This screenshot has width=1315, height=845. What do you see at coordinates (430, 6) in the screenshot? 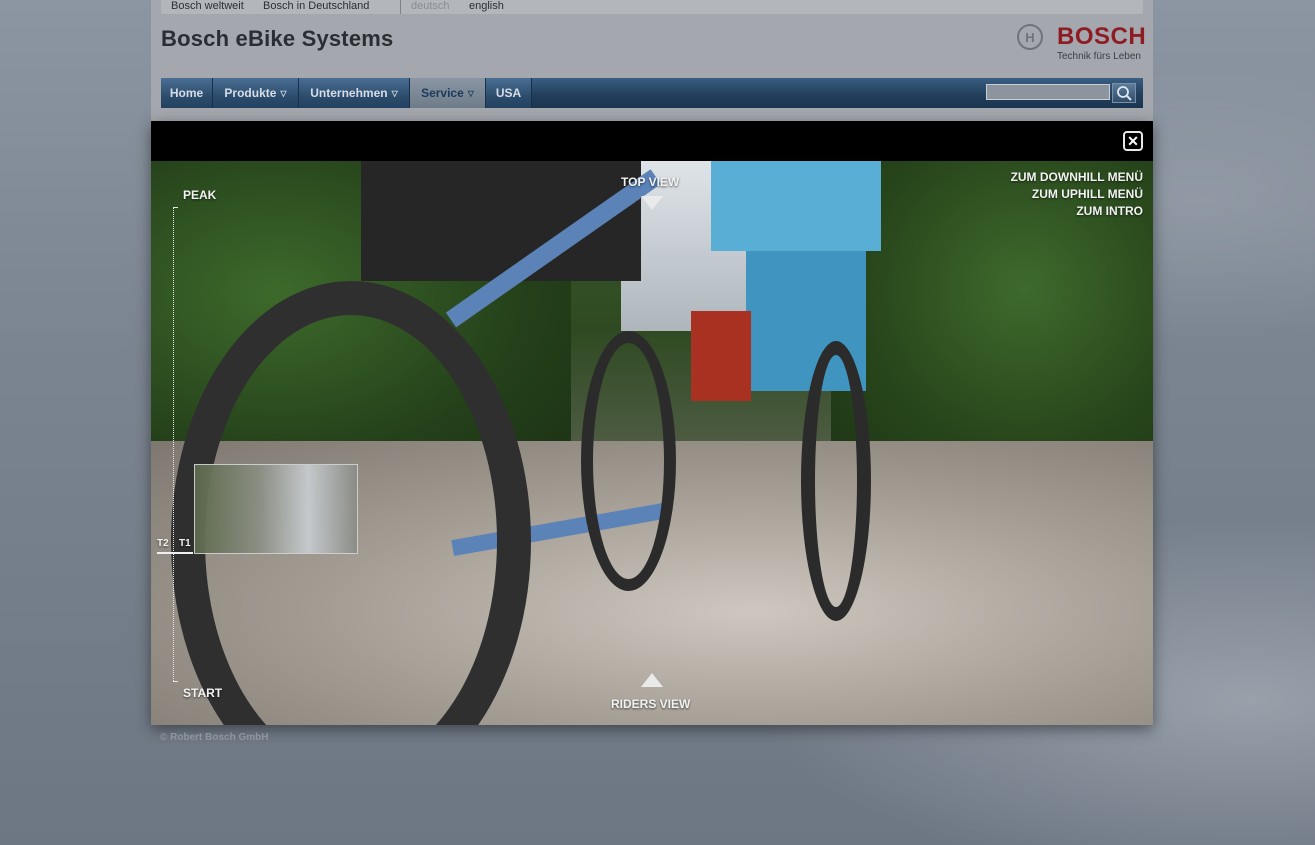
I see `lang-deutsch: deutsch` at bounding box center [430, 6].